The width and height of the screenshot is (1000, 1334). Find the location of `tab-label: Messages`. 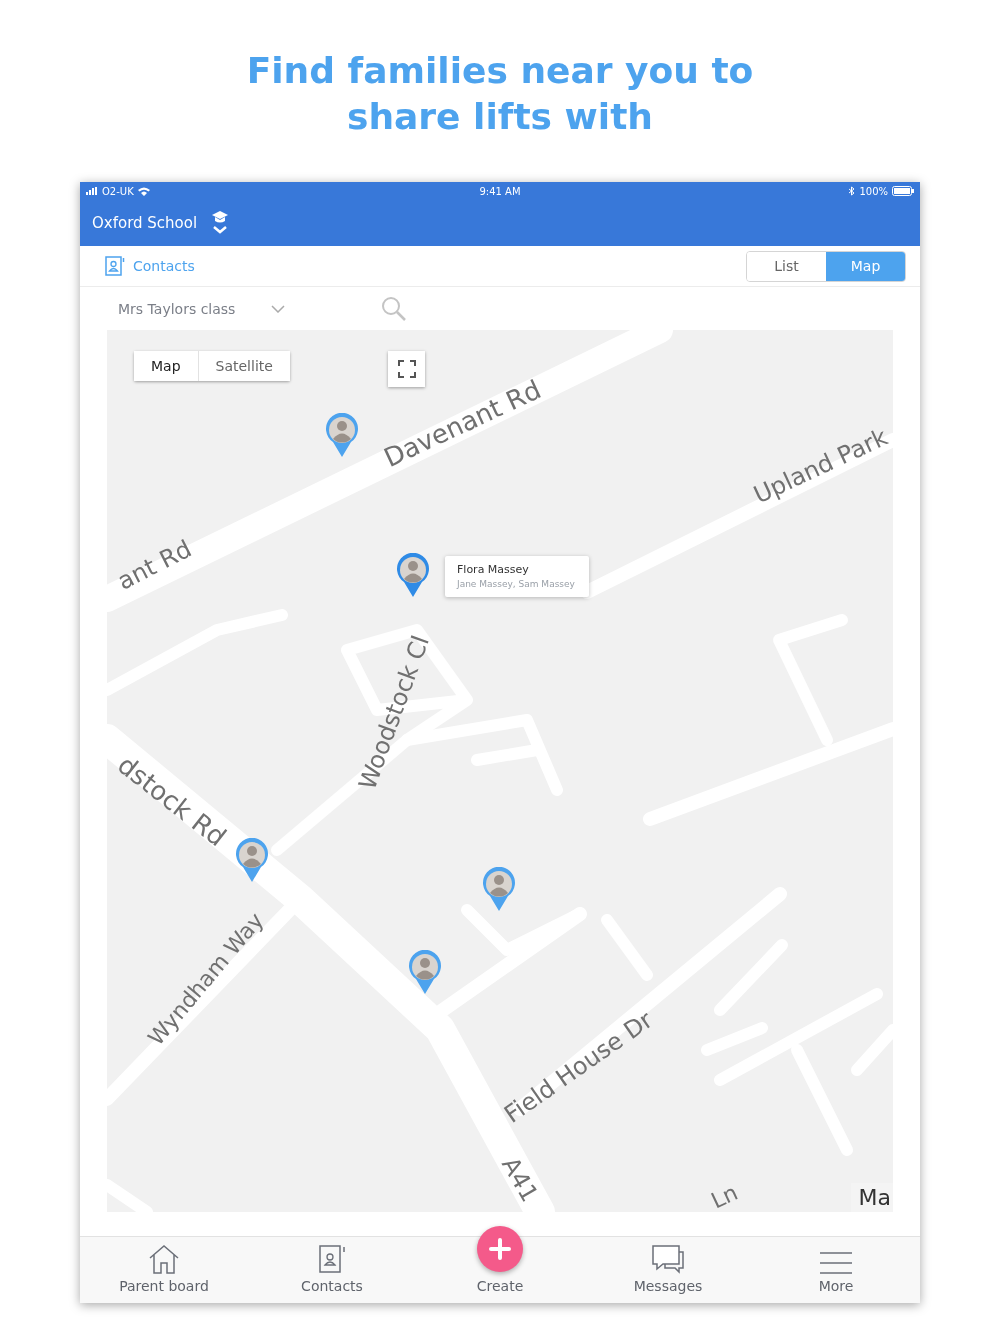

tab-label: Messages is located at coordinates (668, 1286).